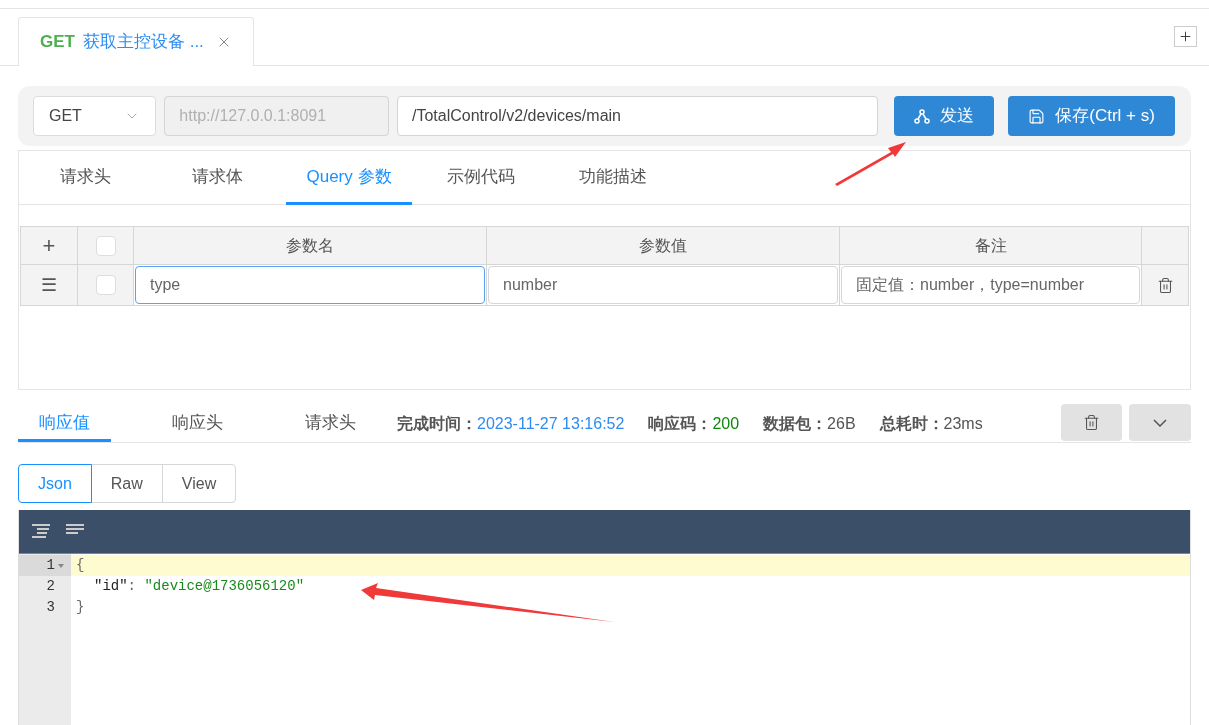 This screenshot has height=725, width=1209. What do you see at coordinates (680, 424) in the screenshot?
I see `stat-label: 响应码：` at bounding box center [680, 424].